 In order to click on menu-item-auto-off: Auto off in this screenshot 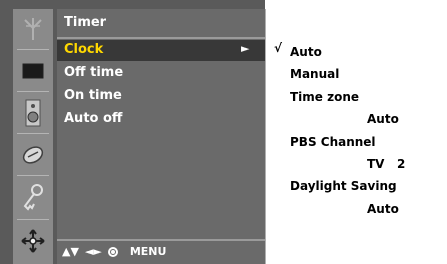, I will do `click(161, 119)`.